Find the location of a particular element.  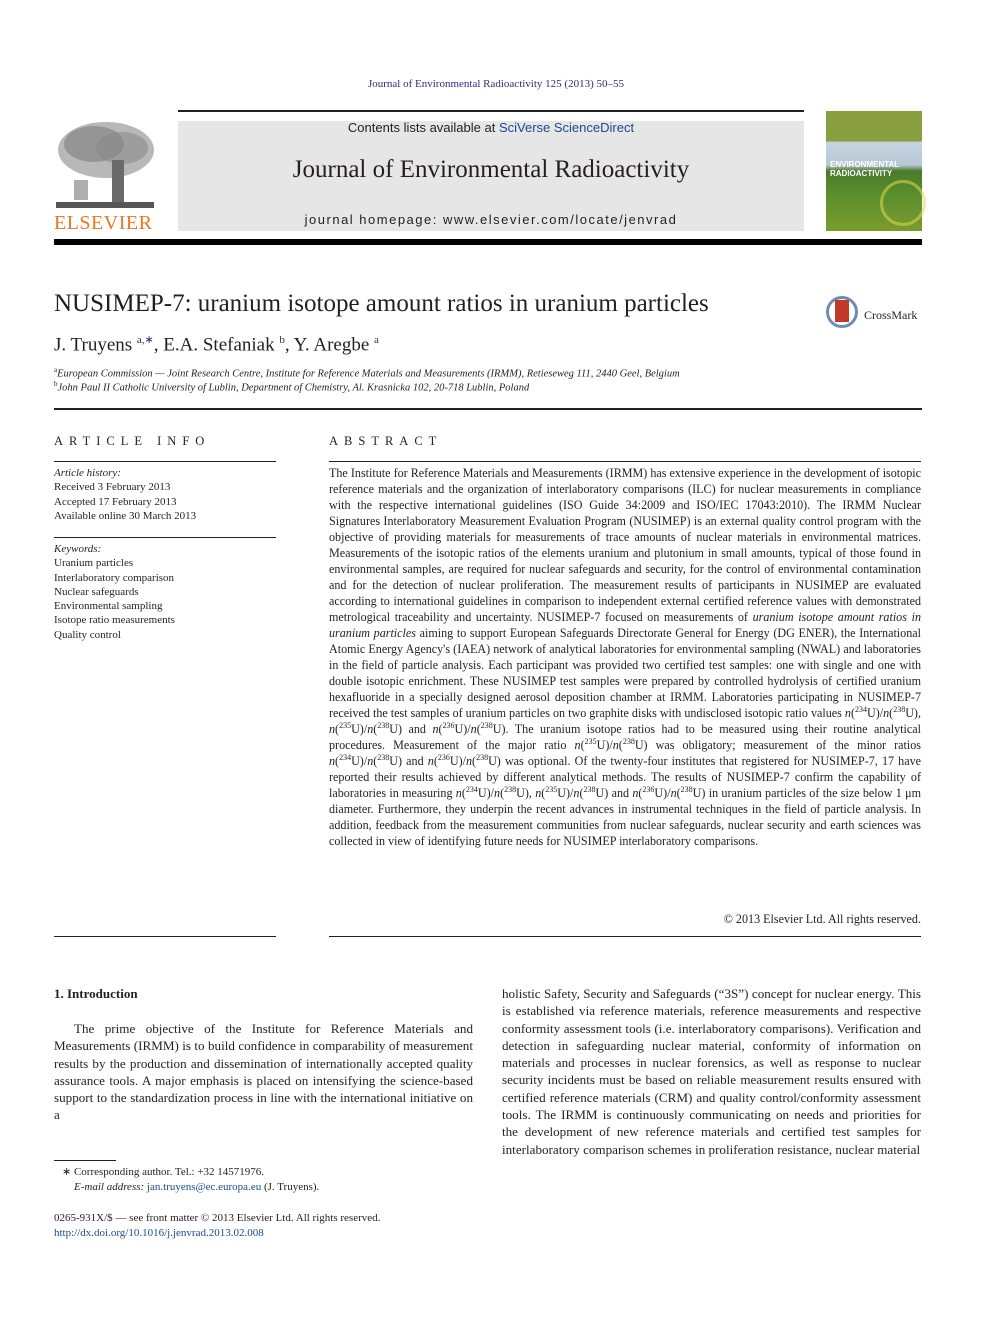

contents-prefix: Contents lists available at is located at coordinates (423, 127).